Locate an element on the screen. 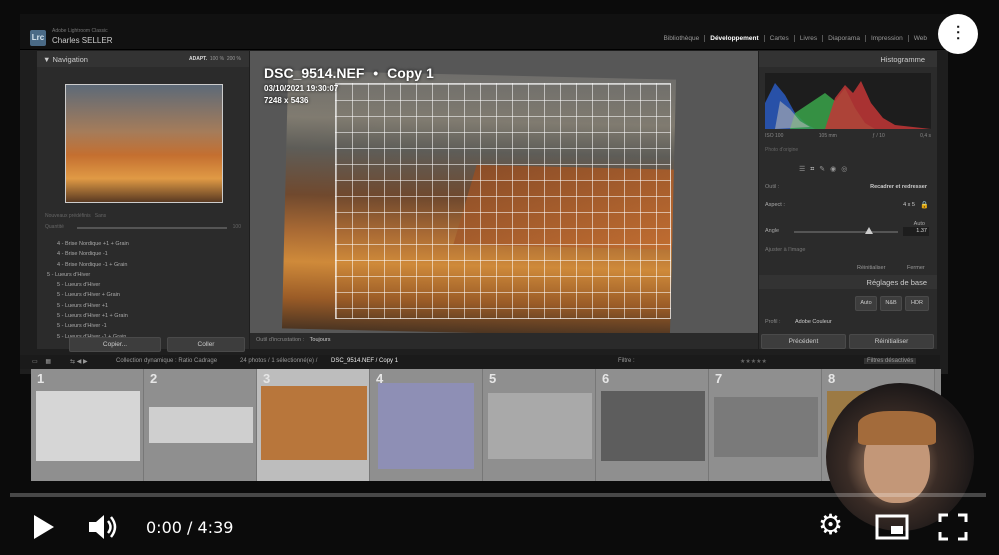 The height and width of the screenshot is (555, 999). paste-button: Coller is located at coordinates (206, 344).